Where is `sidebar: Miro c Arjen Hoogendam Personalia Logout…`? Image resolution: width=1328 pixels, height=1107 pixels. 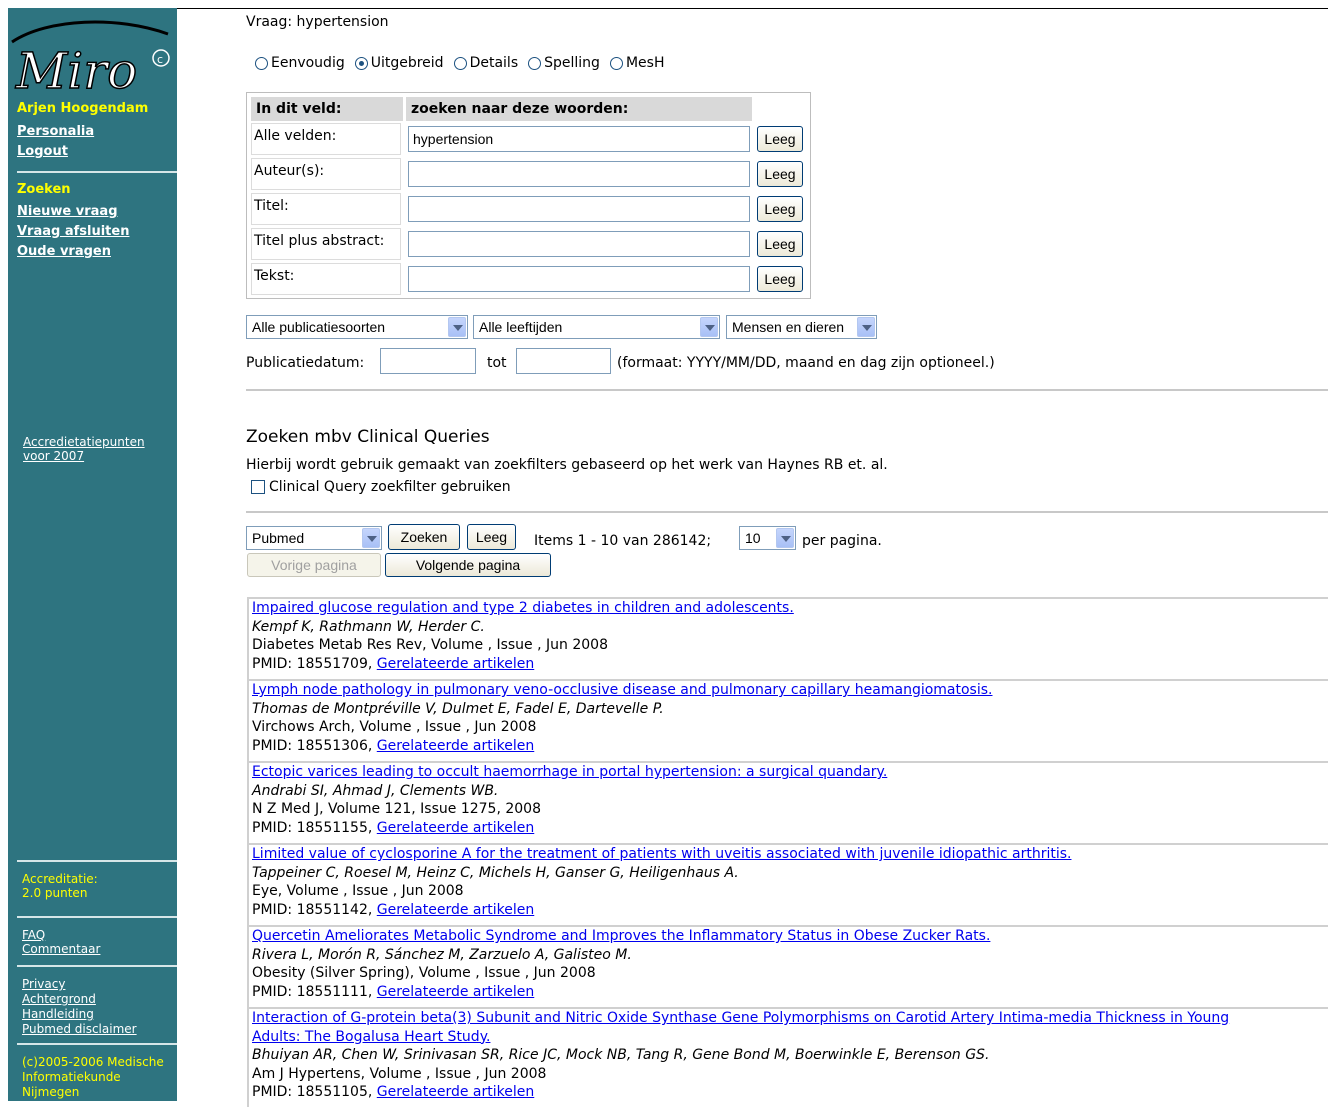
sidebar: Miro c Arjen Hoogendam Personalia Logout… is located at coordinates (92, 554).